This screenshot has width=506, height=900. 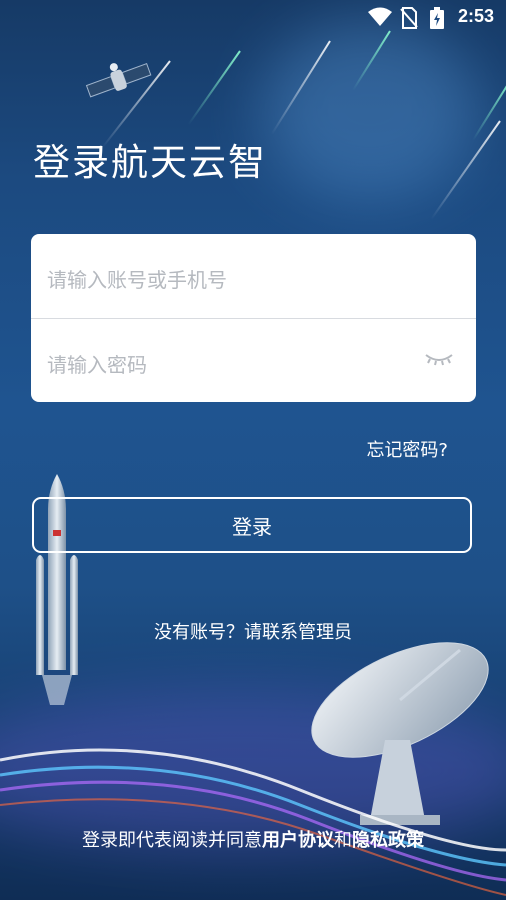 I want to click on wifi-icon, so click(x=380, y=16).